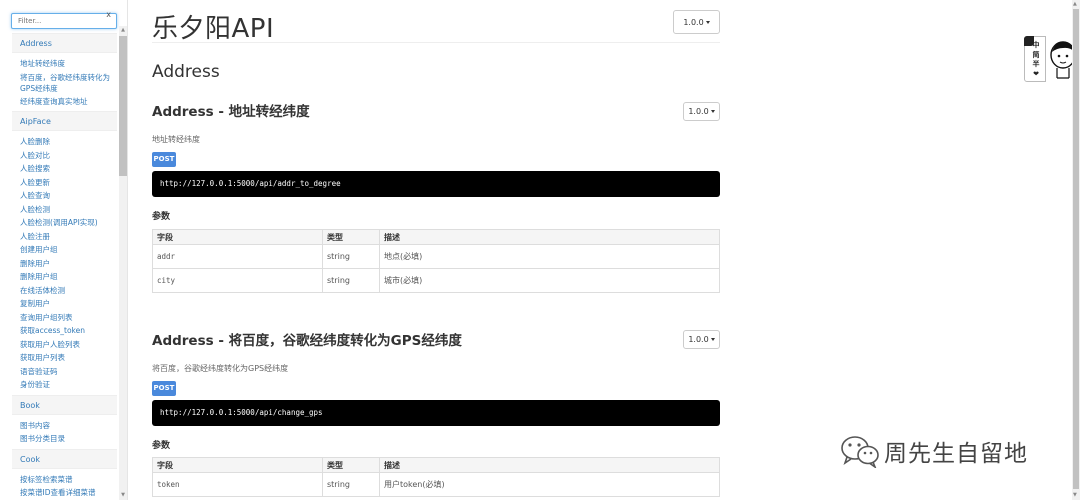 The height and width of the screenshot is (500, 1080). Describe the element at coordinates (64, 210) in the screenshot. I see `nav-item: 人脸检测` at that location.